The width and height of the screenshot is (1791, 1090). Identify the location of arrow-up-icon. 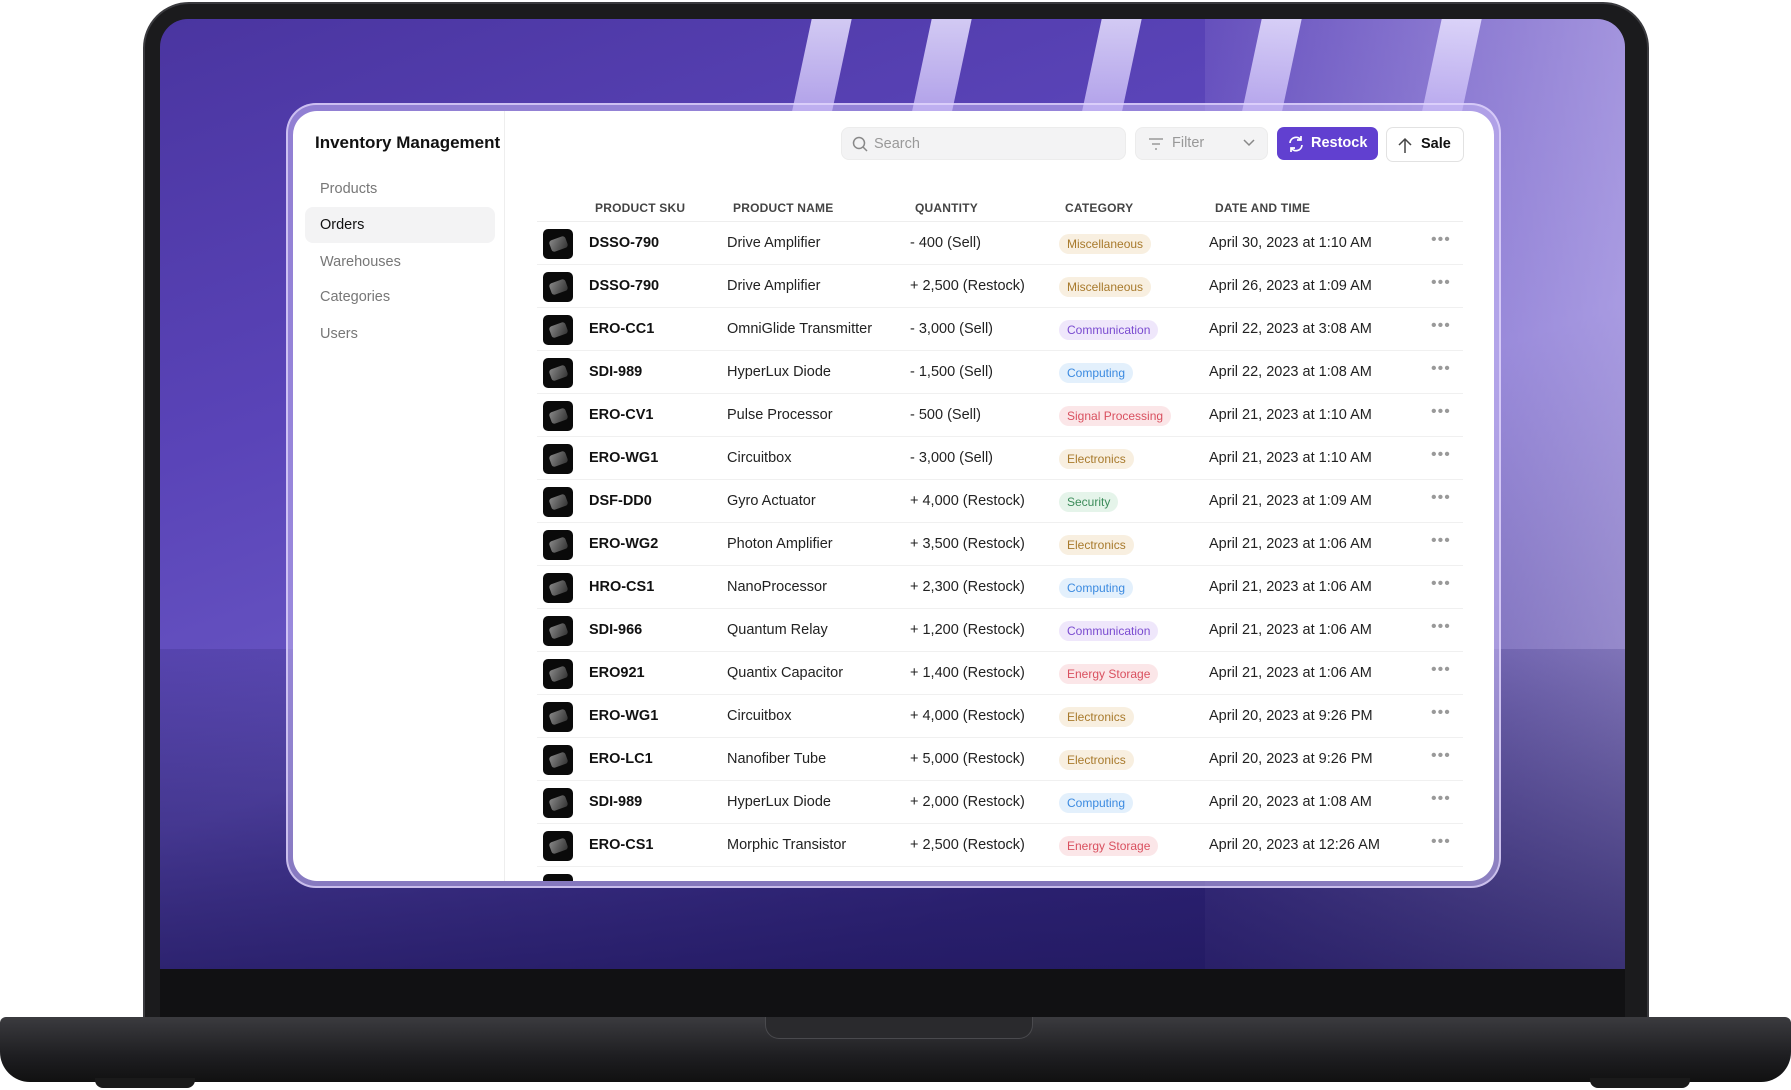
(1405, 145).